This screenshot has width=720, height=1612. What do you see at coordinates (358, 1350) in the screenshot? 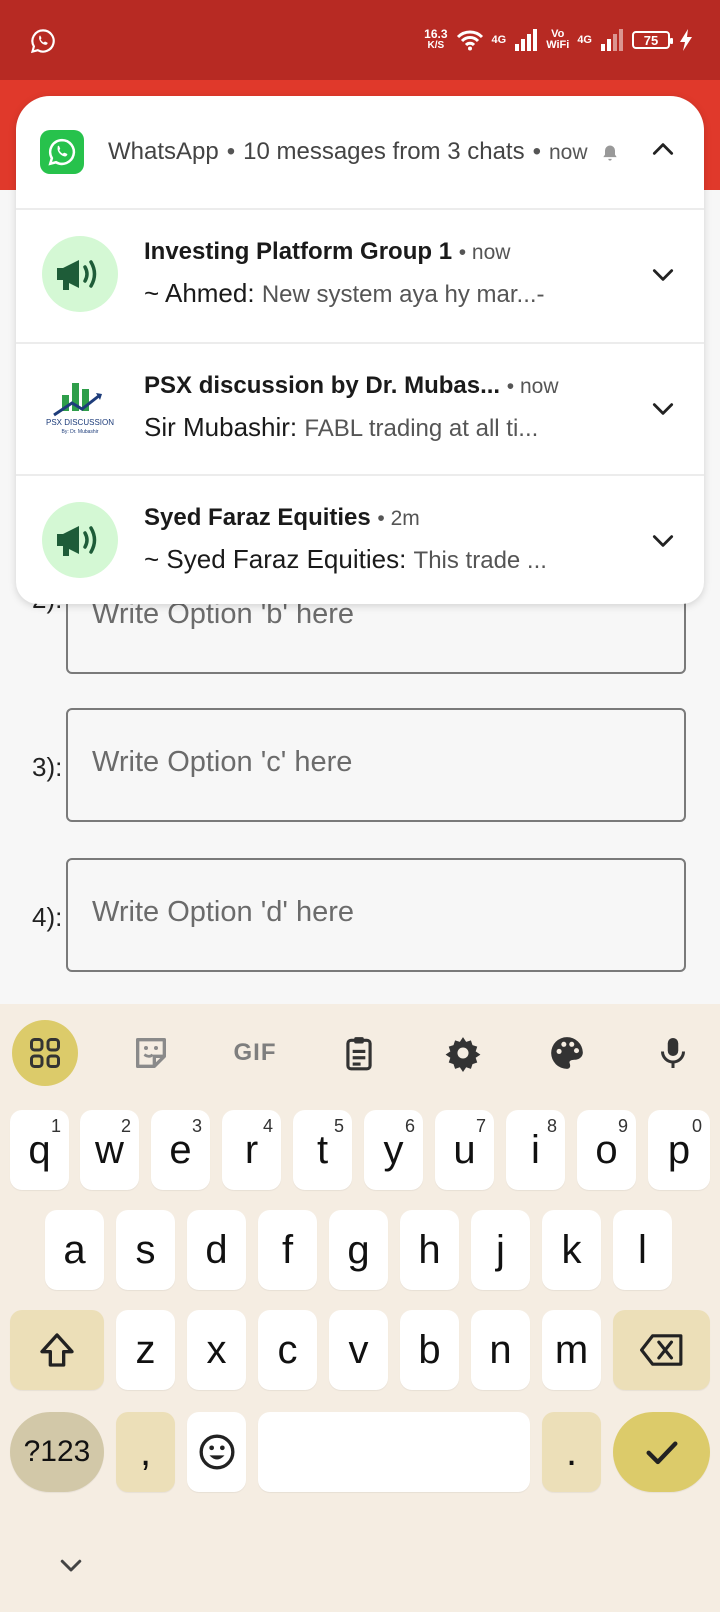
I see `key-v: v` at bounding box center [358, 1350].